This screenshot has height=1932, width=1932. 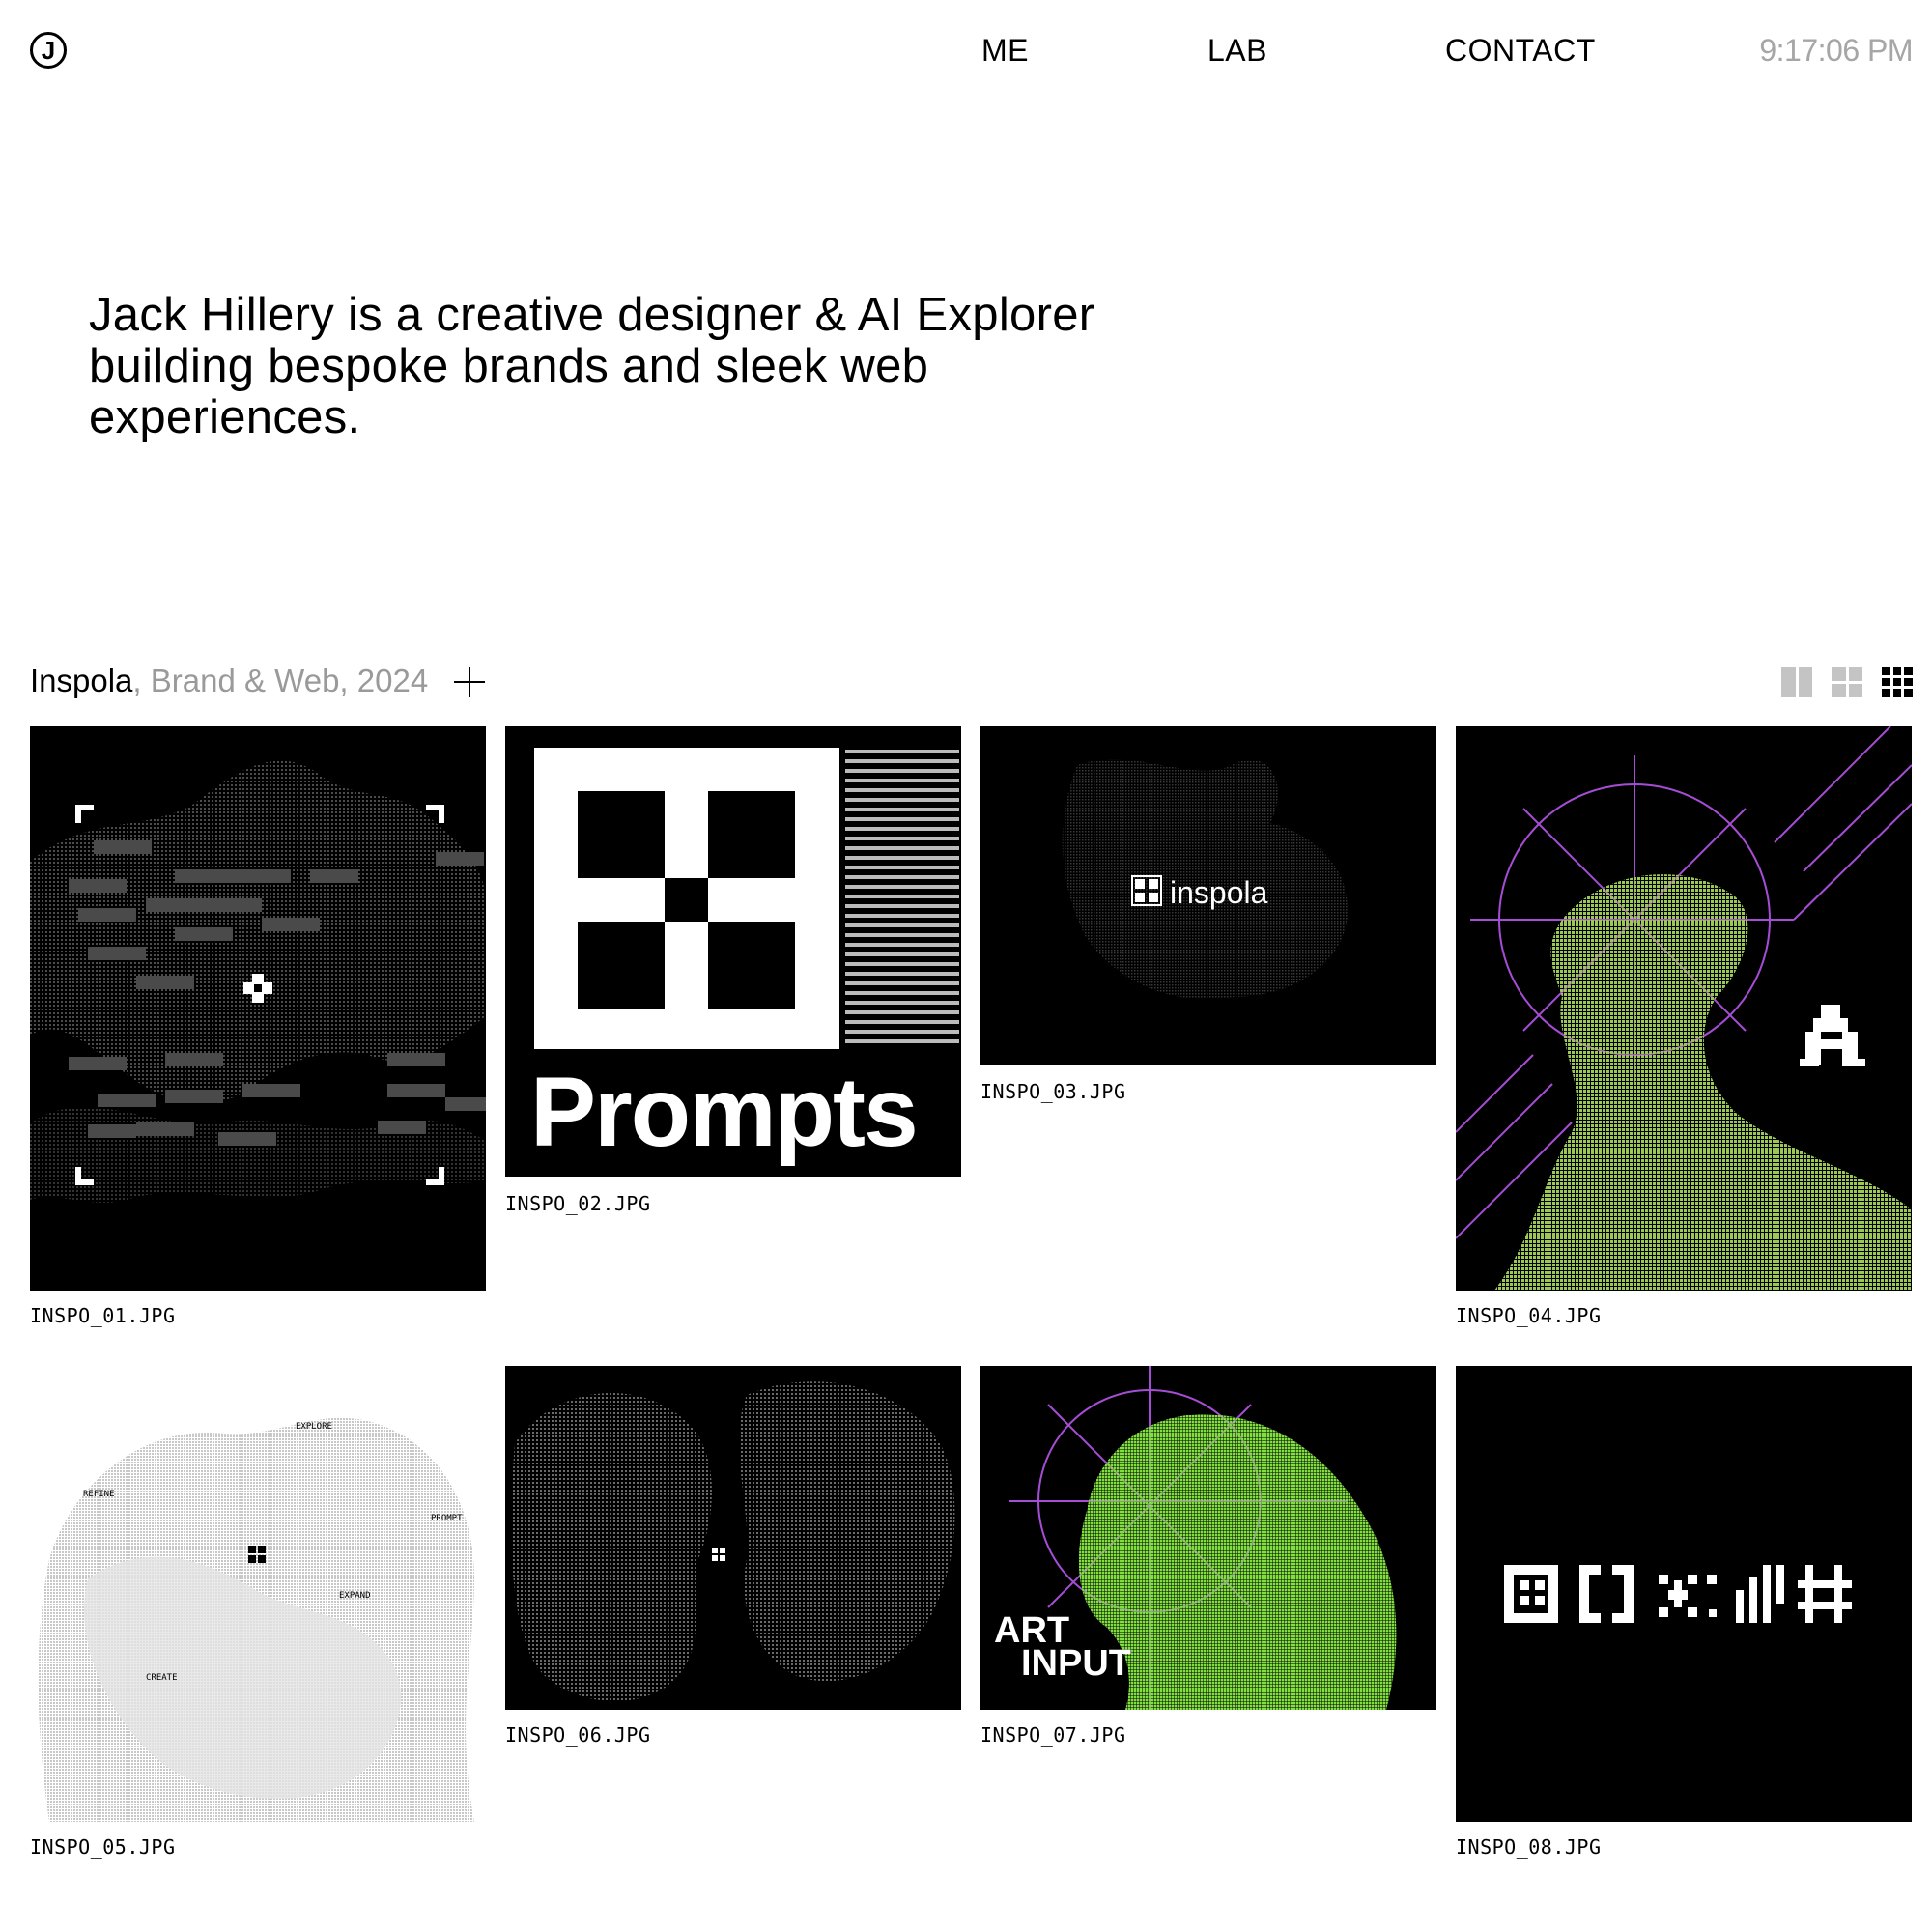 I want to click on inspola-logo-artwork: inspola, so click(x=1205, y=879).